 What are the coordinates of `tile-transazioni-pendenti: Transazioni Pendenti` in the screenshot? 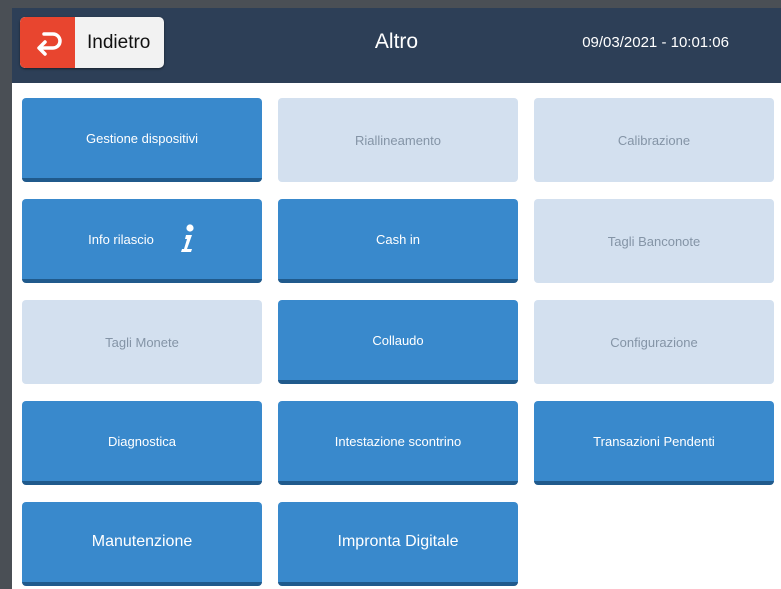 It's located at (654, 443).